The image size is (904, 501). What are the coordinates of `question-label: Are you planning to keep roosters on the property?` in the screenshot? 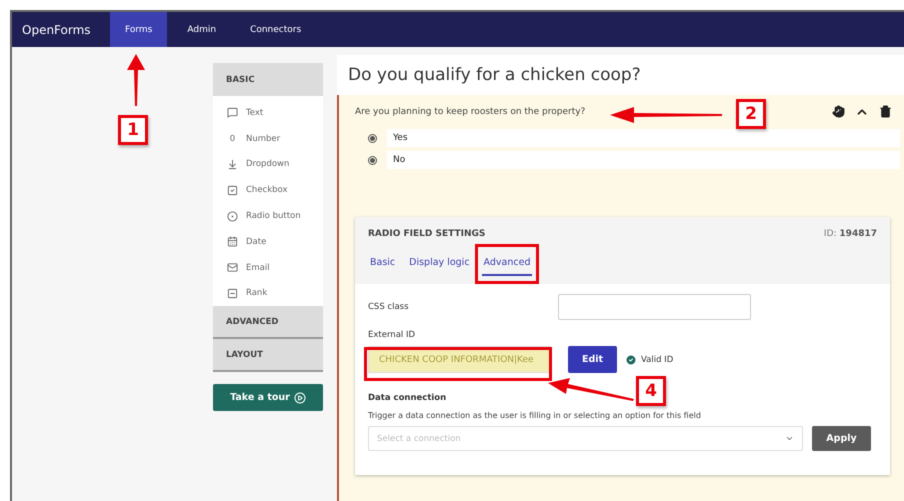 It's located at (470, 112).